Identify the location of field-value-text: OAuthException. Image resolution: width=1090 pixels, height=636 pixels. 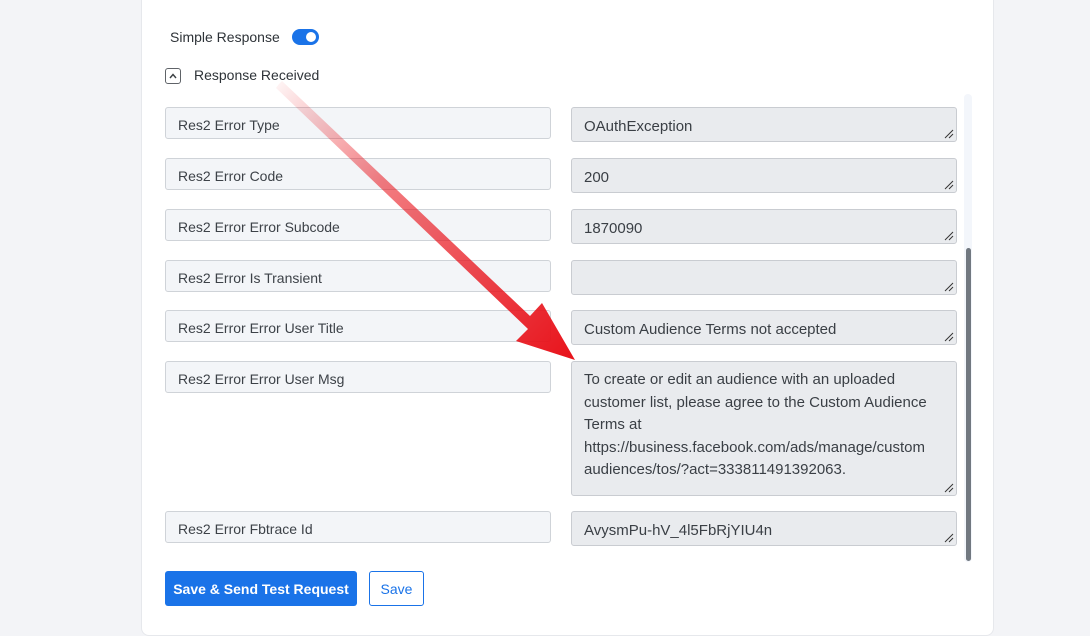
(638, 126).